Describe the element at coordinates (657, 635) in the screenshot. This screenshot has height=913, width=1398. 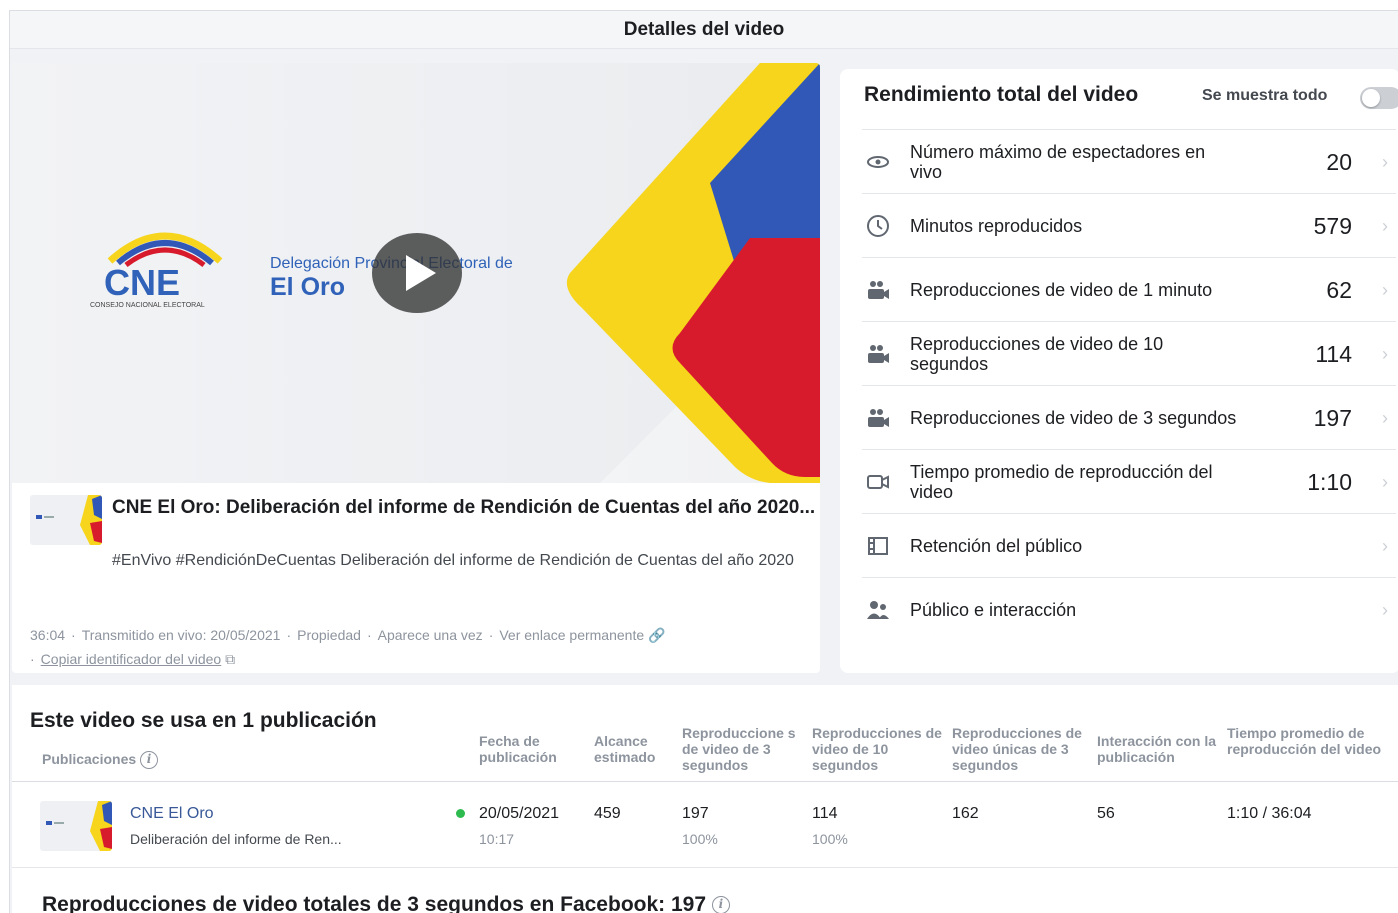
I see `link-icon: 🔗` at that location.